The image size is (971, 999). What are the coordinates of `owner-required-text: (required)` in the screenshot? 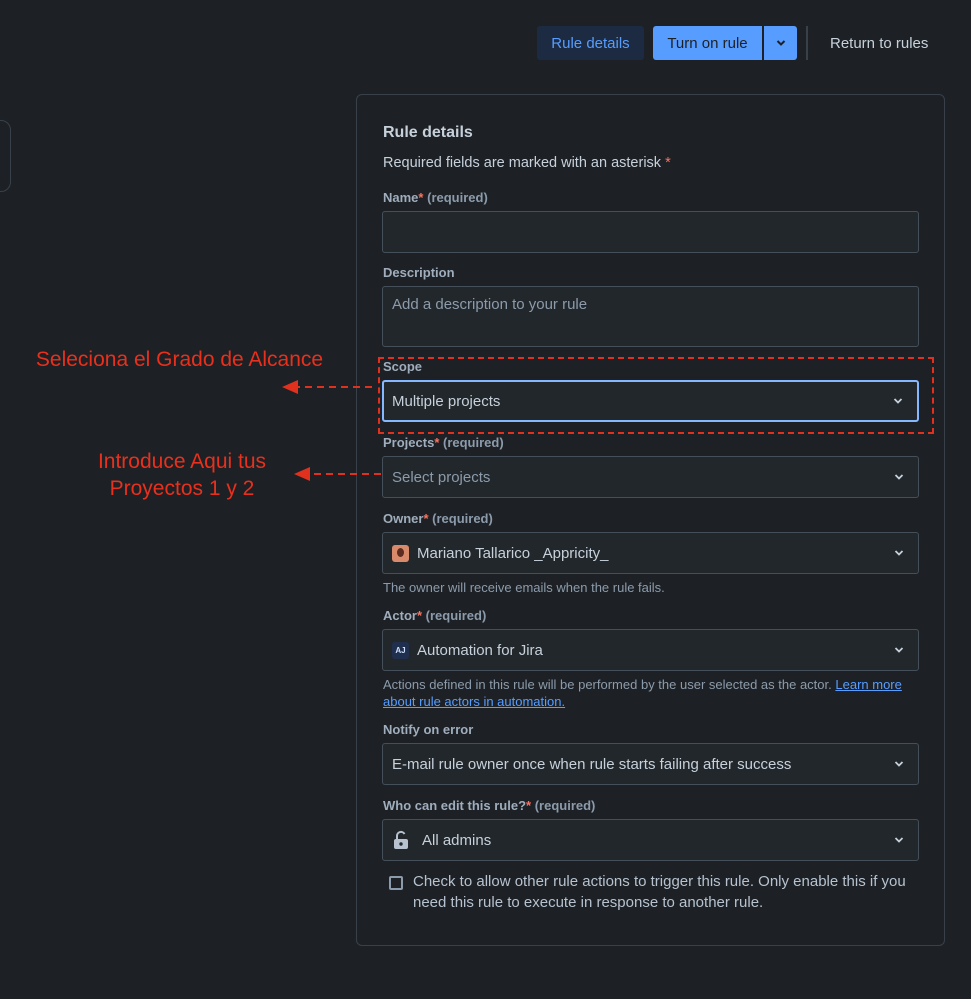 It's located at (462, 518).